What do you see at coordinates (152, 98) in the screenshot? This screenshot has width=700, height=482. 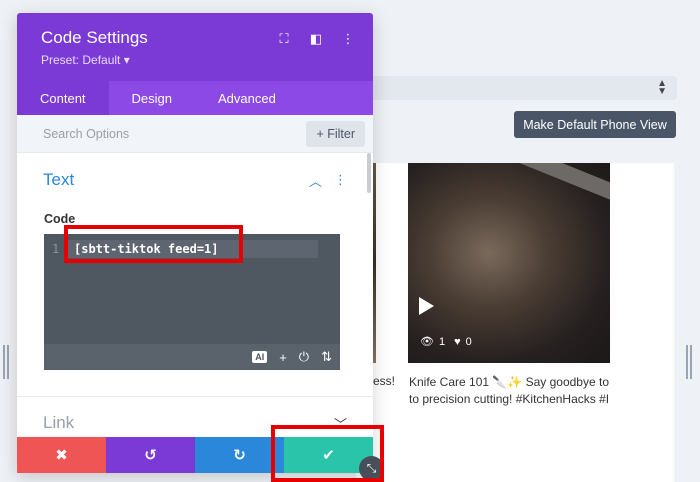 I see `tab-design: Design` at bounding box center [152, 98].